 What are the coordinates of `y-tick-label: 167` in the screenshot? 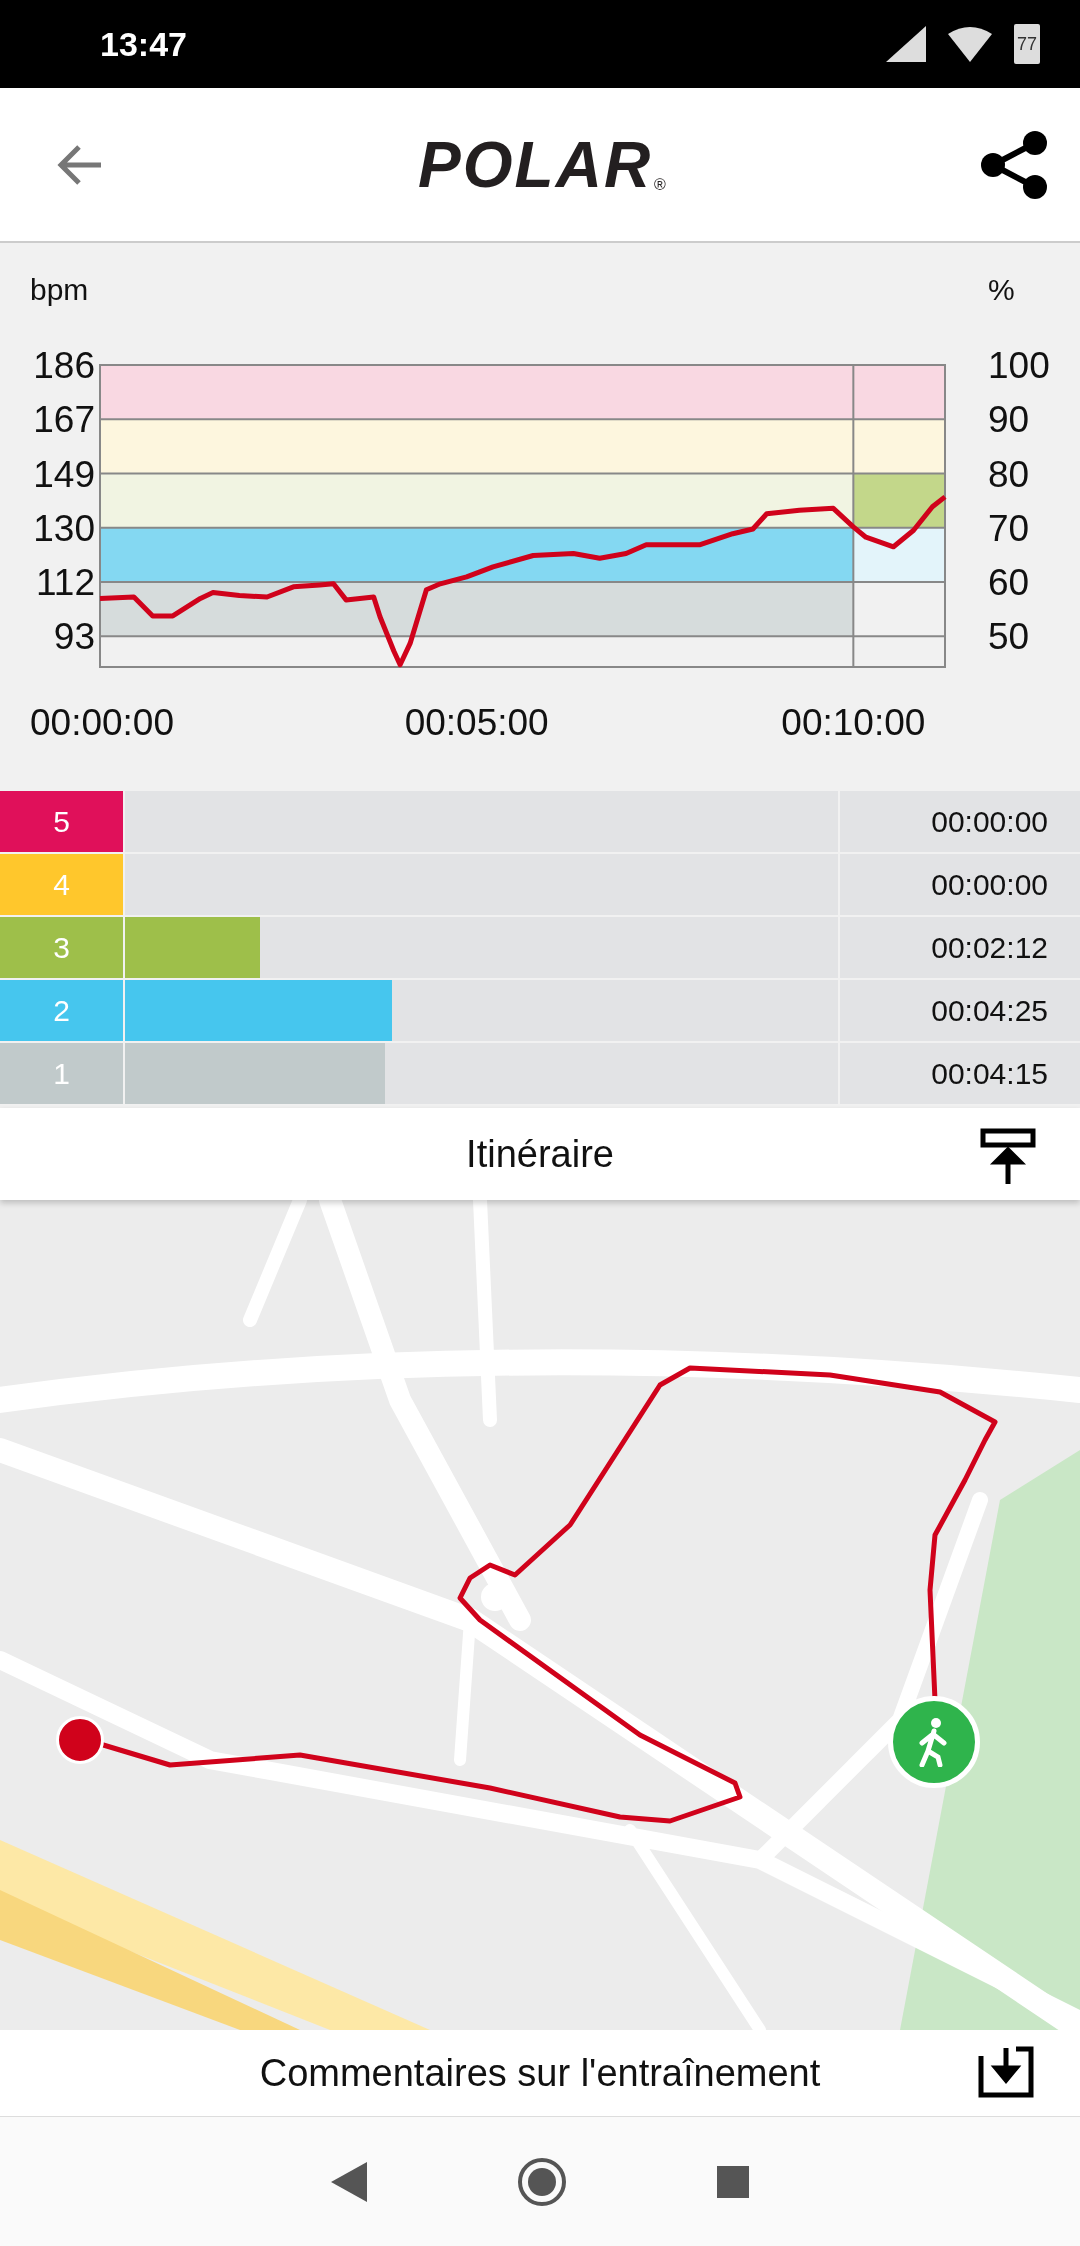 It's located at (64, 420).